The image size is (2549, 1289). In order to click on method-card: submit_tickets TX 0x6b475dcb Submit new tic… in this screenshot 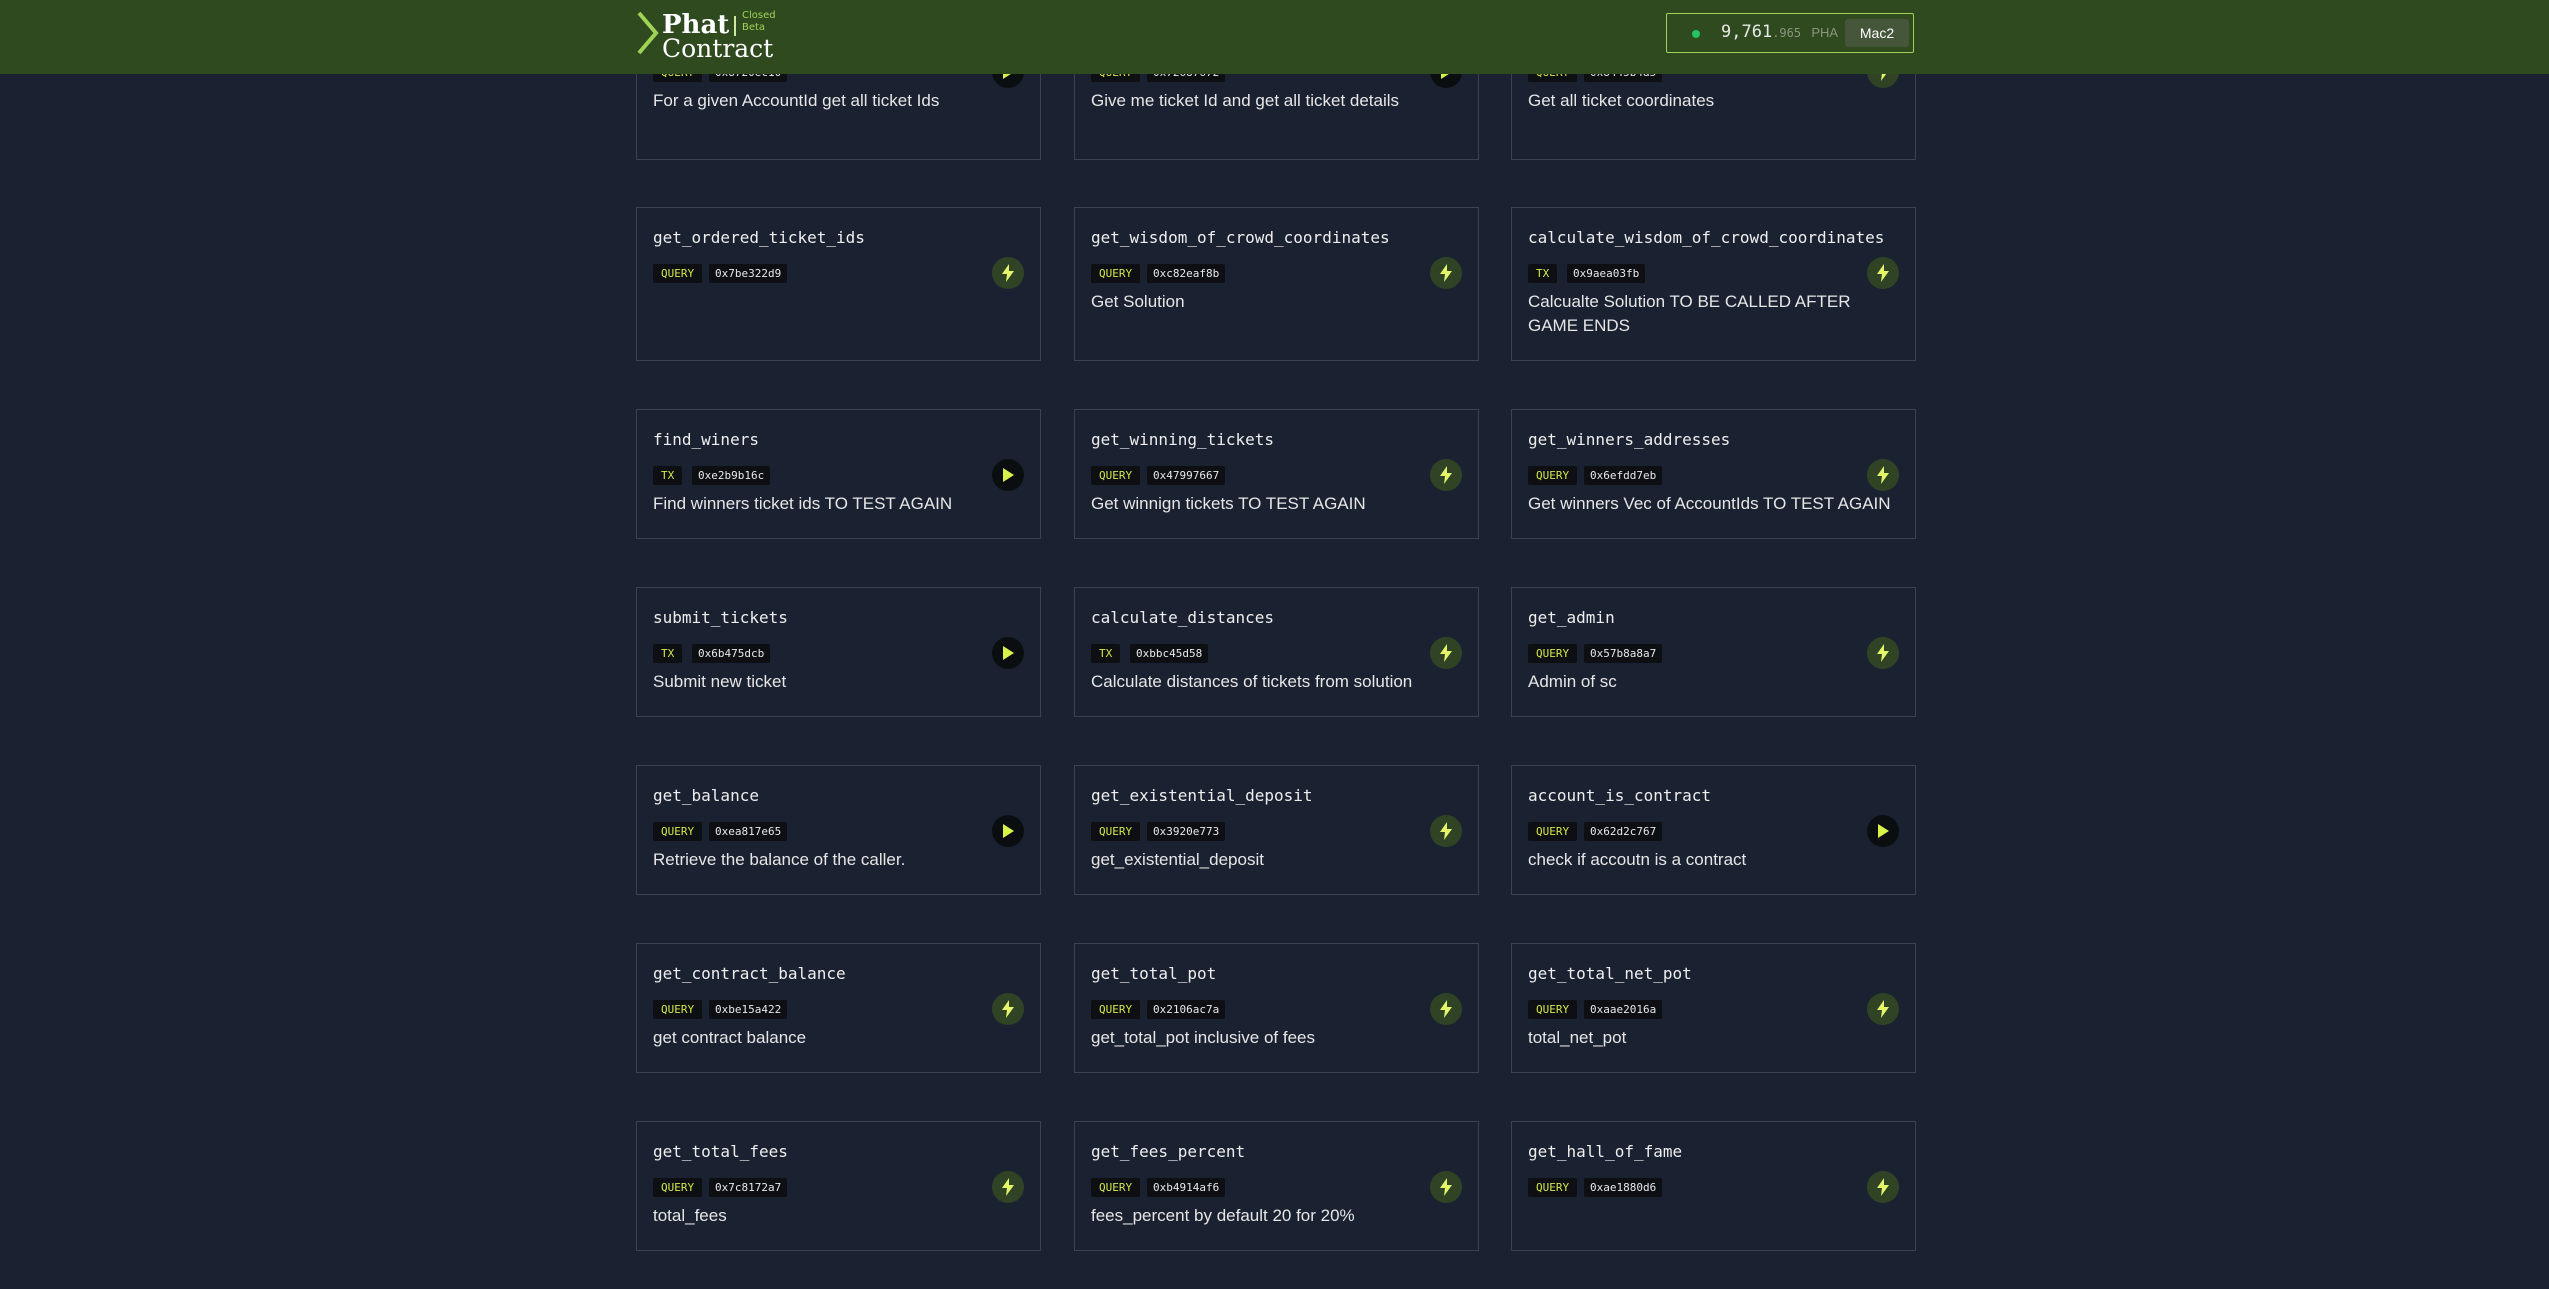, I will do `click(838, 652)`.